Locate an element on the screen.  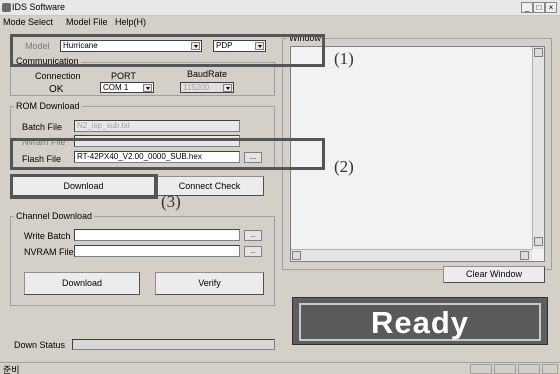
write-batch-field is located at coordinates (157, 235).